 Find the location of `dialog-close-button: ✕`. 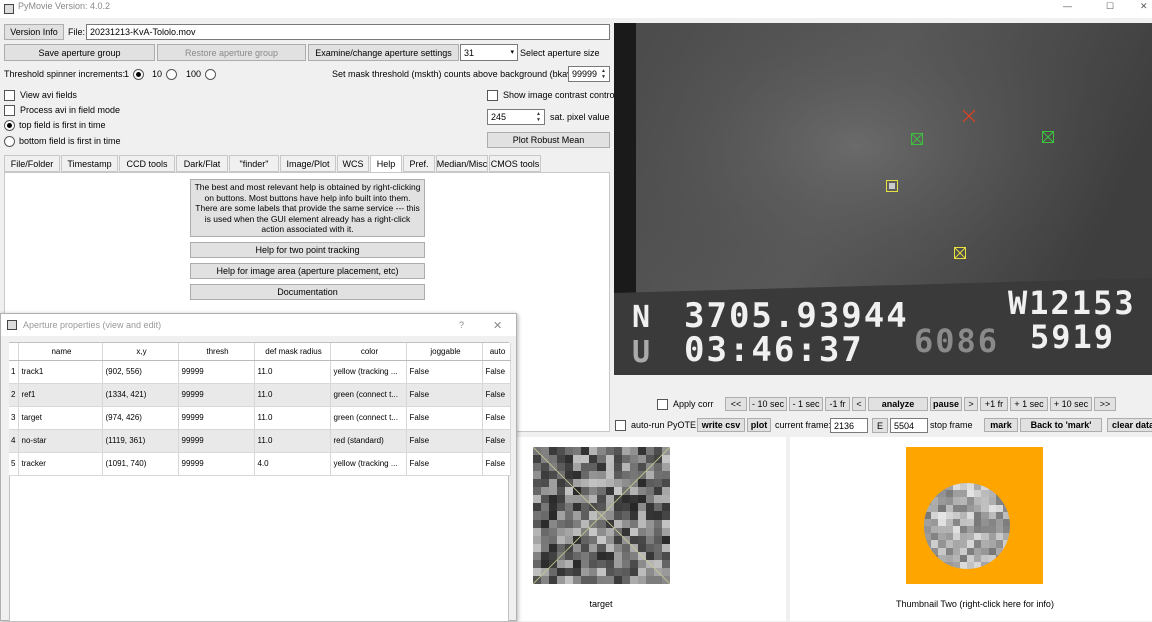

dialog-close-button: ✕ is located at coordinates (497, 325).